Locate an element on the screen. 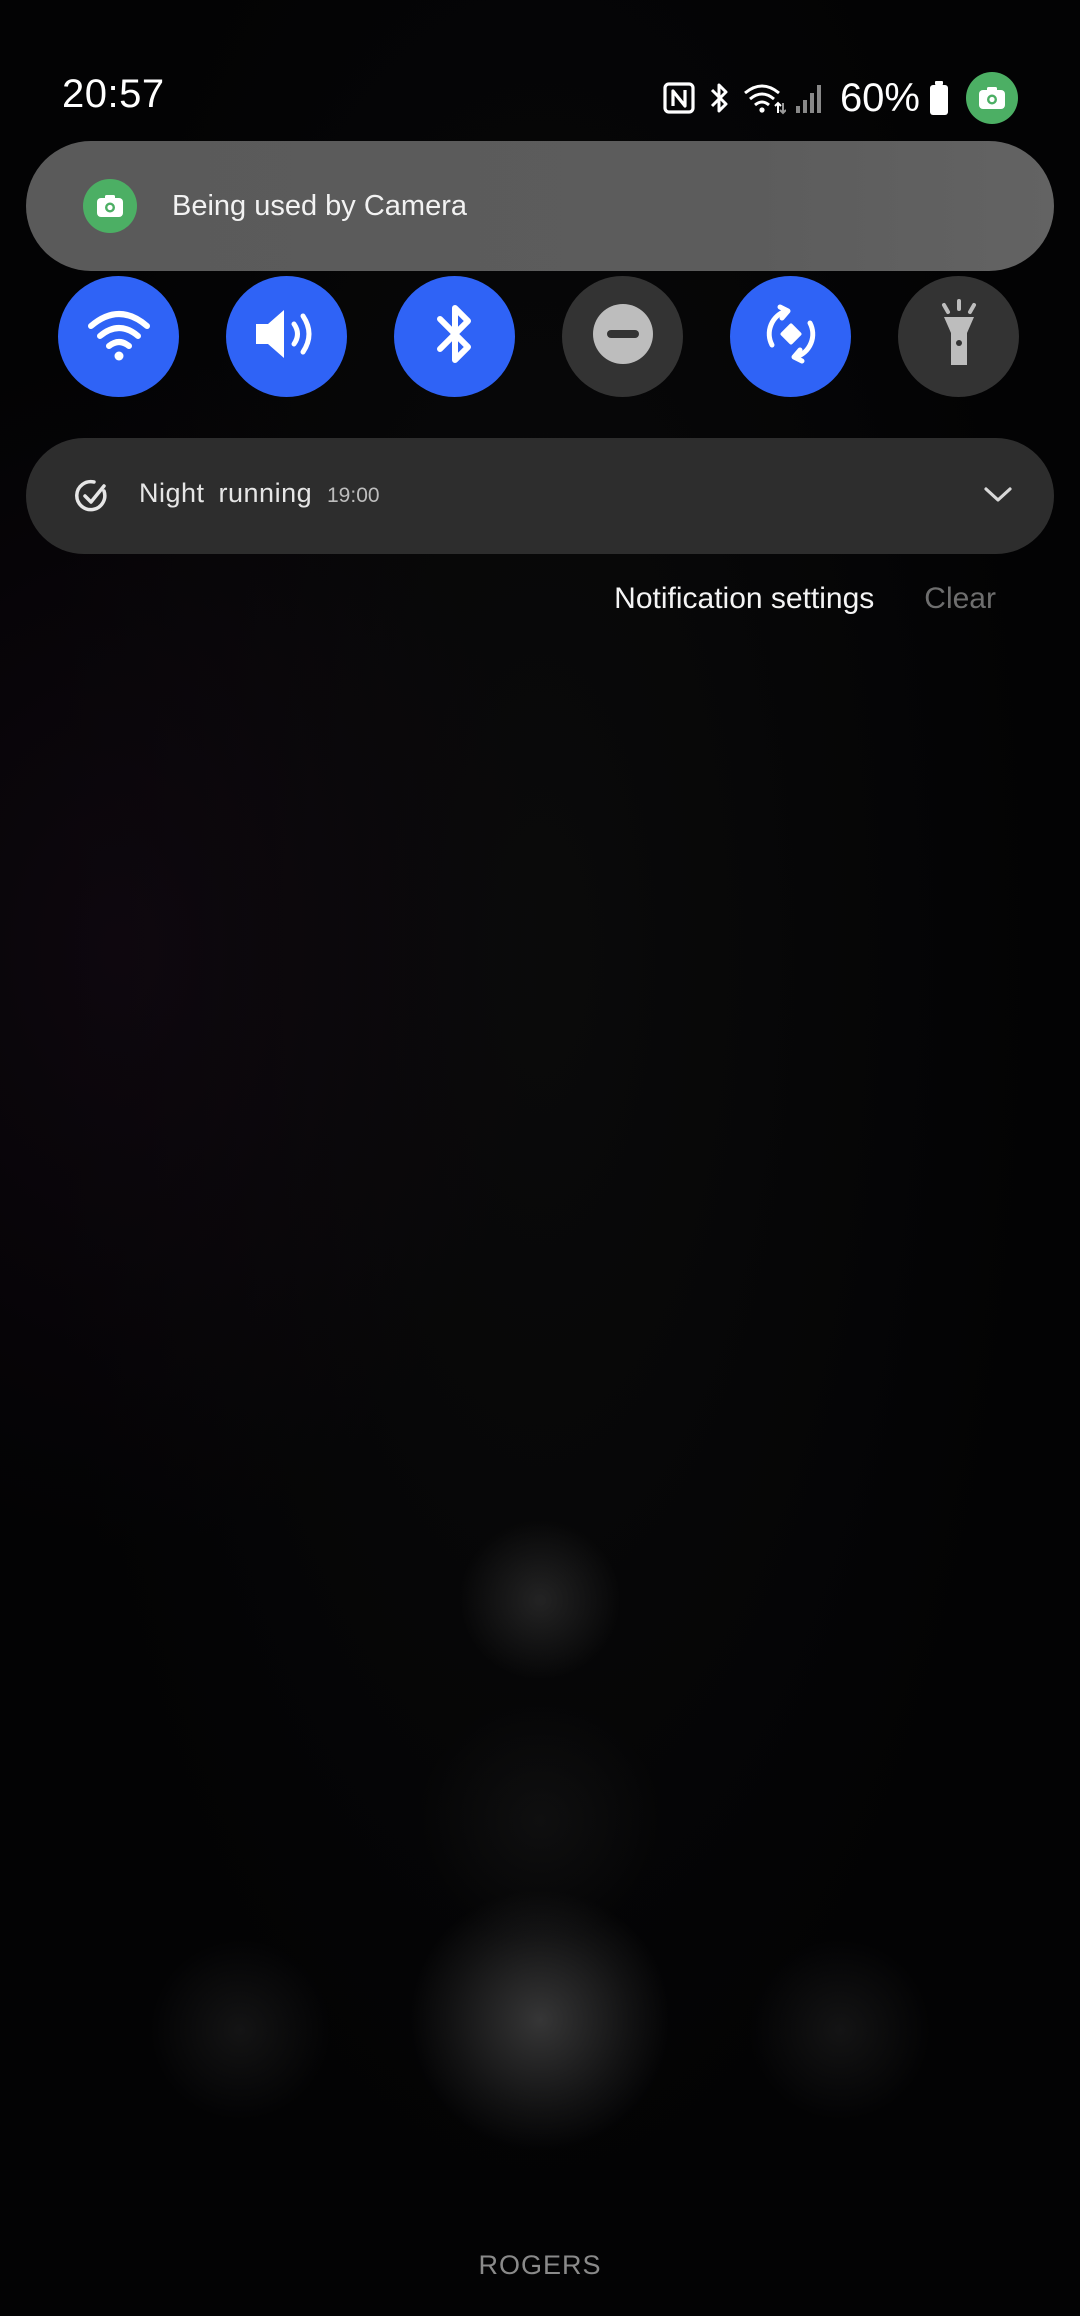 The image size is (1080, 2316). nfc-icon is located at coordinates (679, 98).